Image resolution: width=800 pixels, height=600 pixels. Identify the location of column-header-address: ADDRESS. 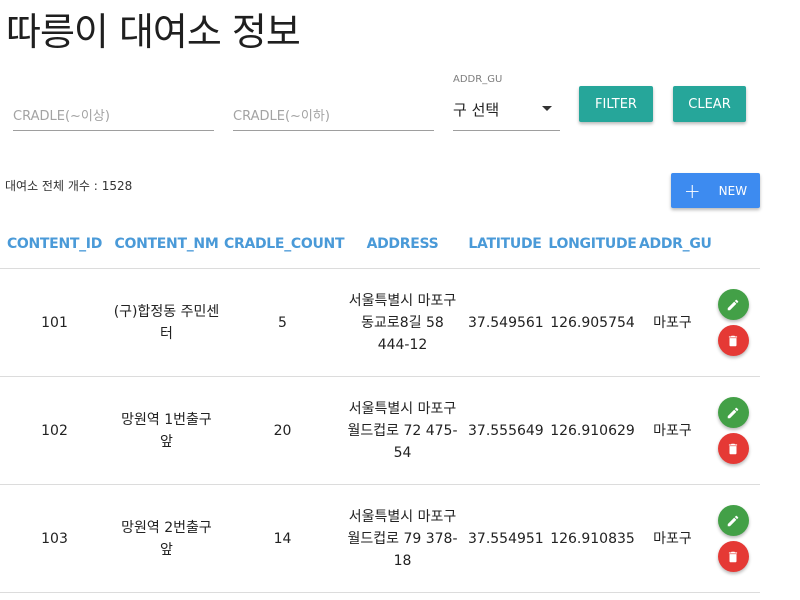
(402, 244).